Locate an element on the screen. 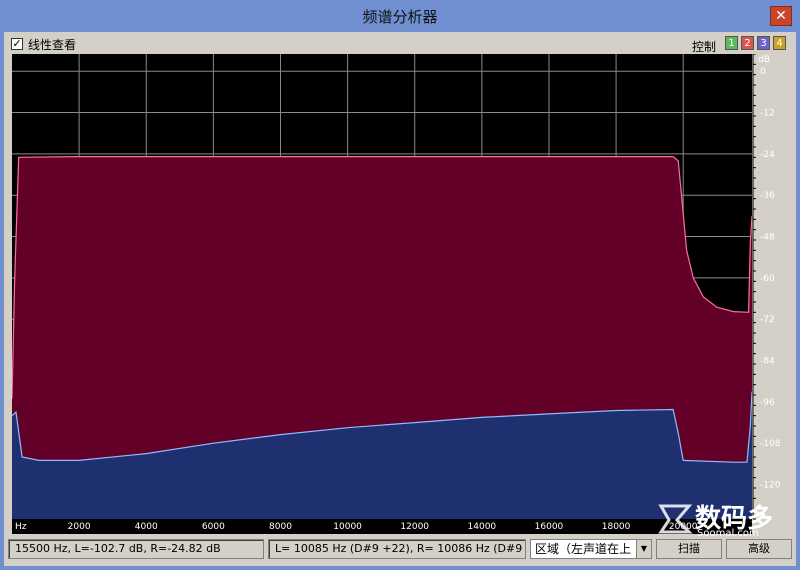  y-tick-label: -36 is located at coordinates (767, 196).